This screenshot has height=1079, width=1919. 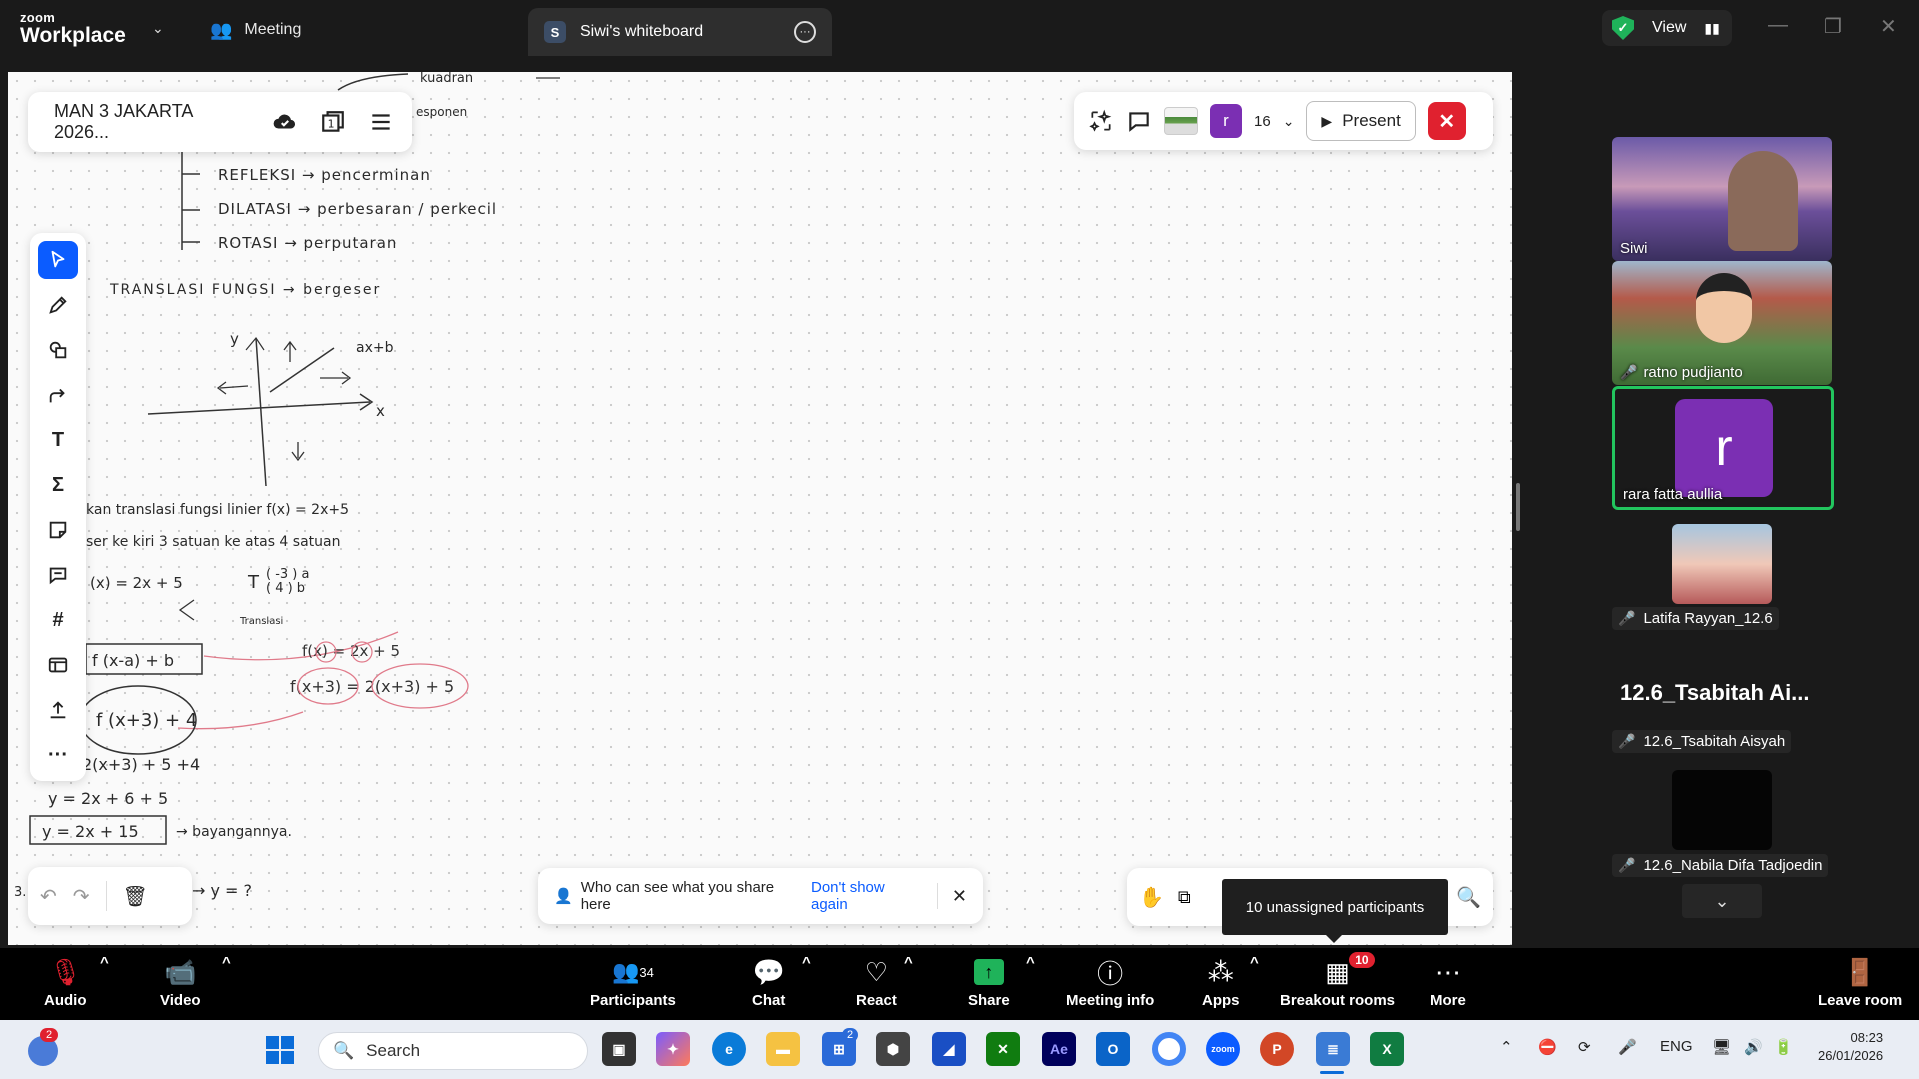 What do you see at coordinates (81, 896) in the screenshot?
I see `redo-icon: ↷` at bounding box center [81, 896].